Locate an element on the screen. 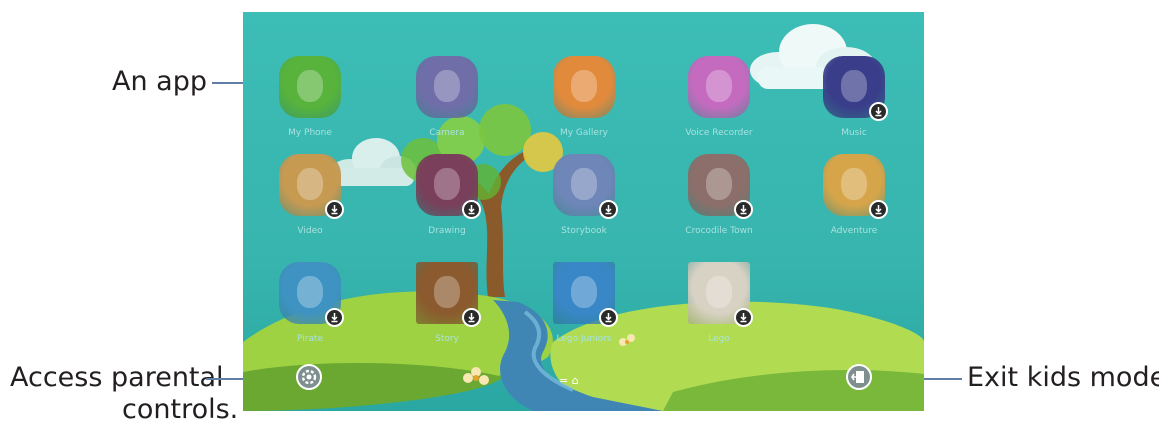 The height and width of the screenshot is (426, 1159). app-tile: Music is located at coordinates (855, 97).